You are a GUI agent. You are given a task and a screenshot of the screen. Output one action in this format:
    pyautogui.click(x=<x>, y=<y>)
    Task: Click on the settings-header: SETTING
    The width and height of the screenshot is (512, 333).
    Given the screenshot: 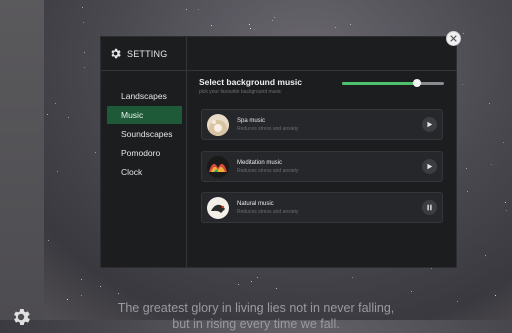 What is the action you would take?
    pyautogui.click(x=144, y=54)
    